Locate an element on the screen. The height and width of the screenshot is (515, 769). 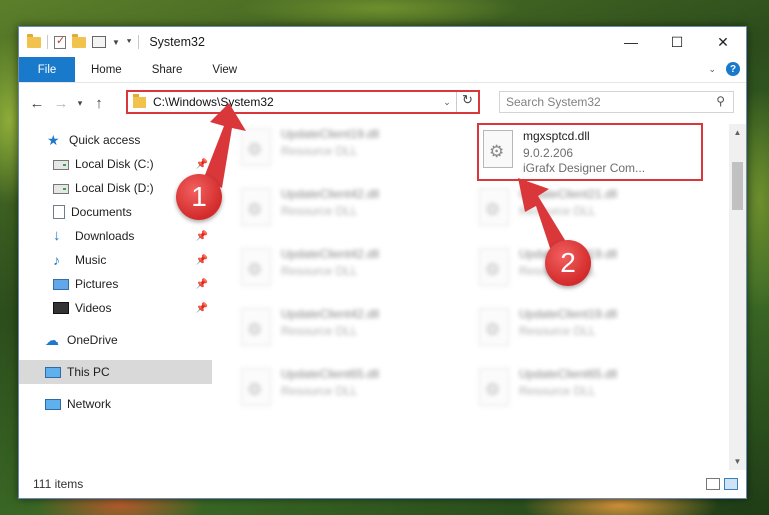
address-bar: C:\Windows\System32 ⌄ ↻ is located at coordinates (303, 102).